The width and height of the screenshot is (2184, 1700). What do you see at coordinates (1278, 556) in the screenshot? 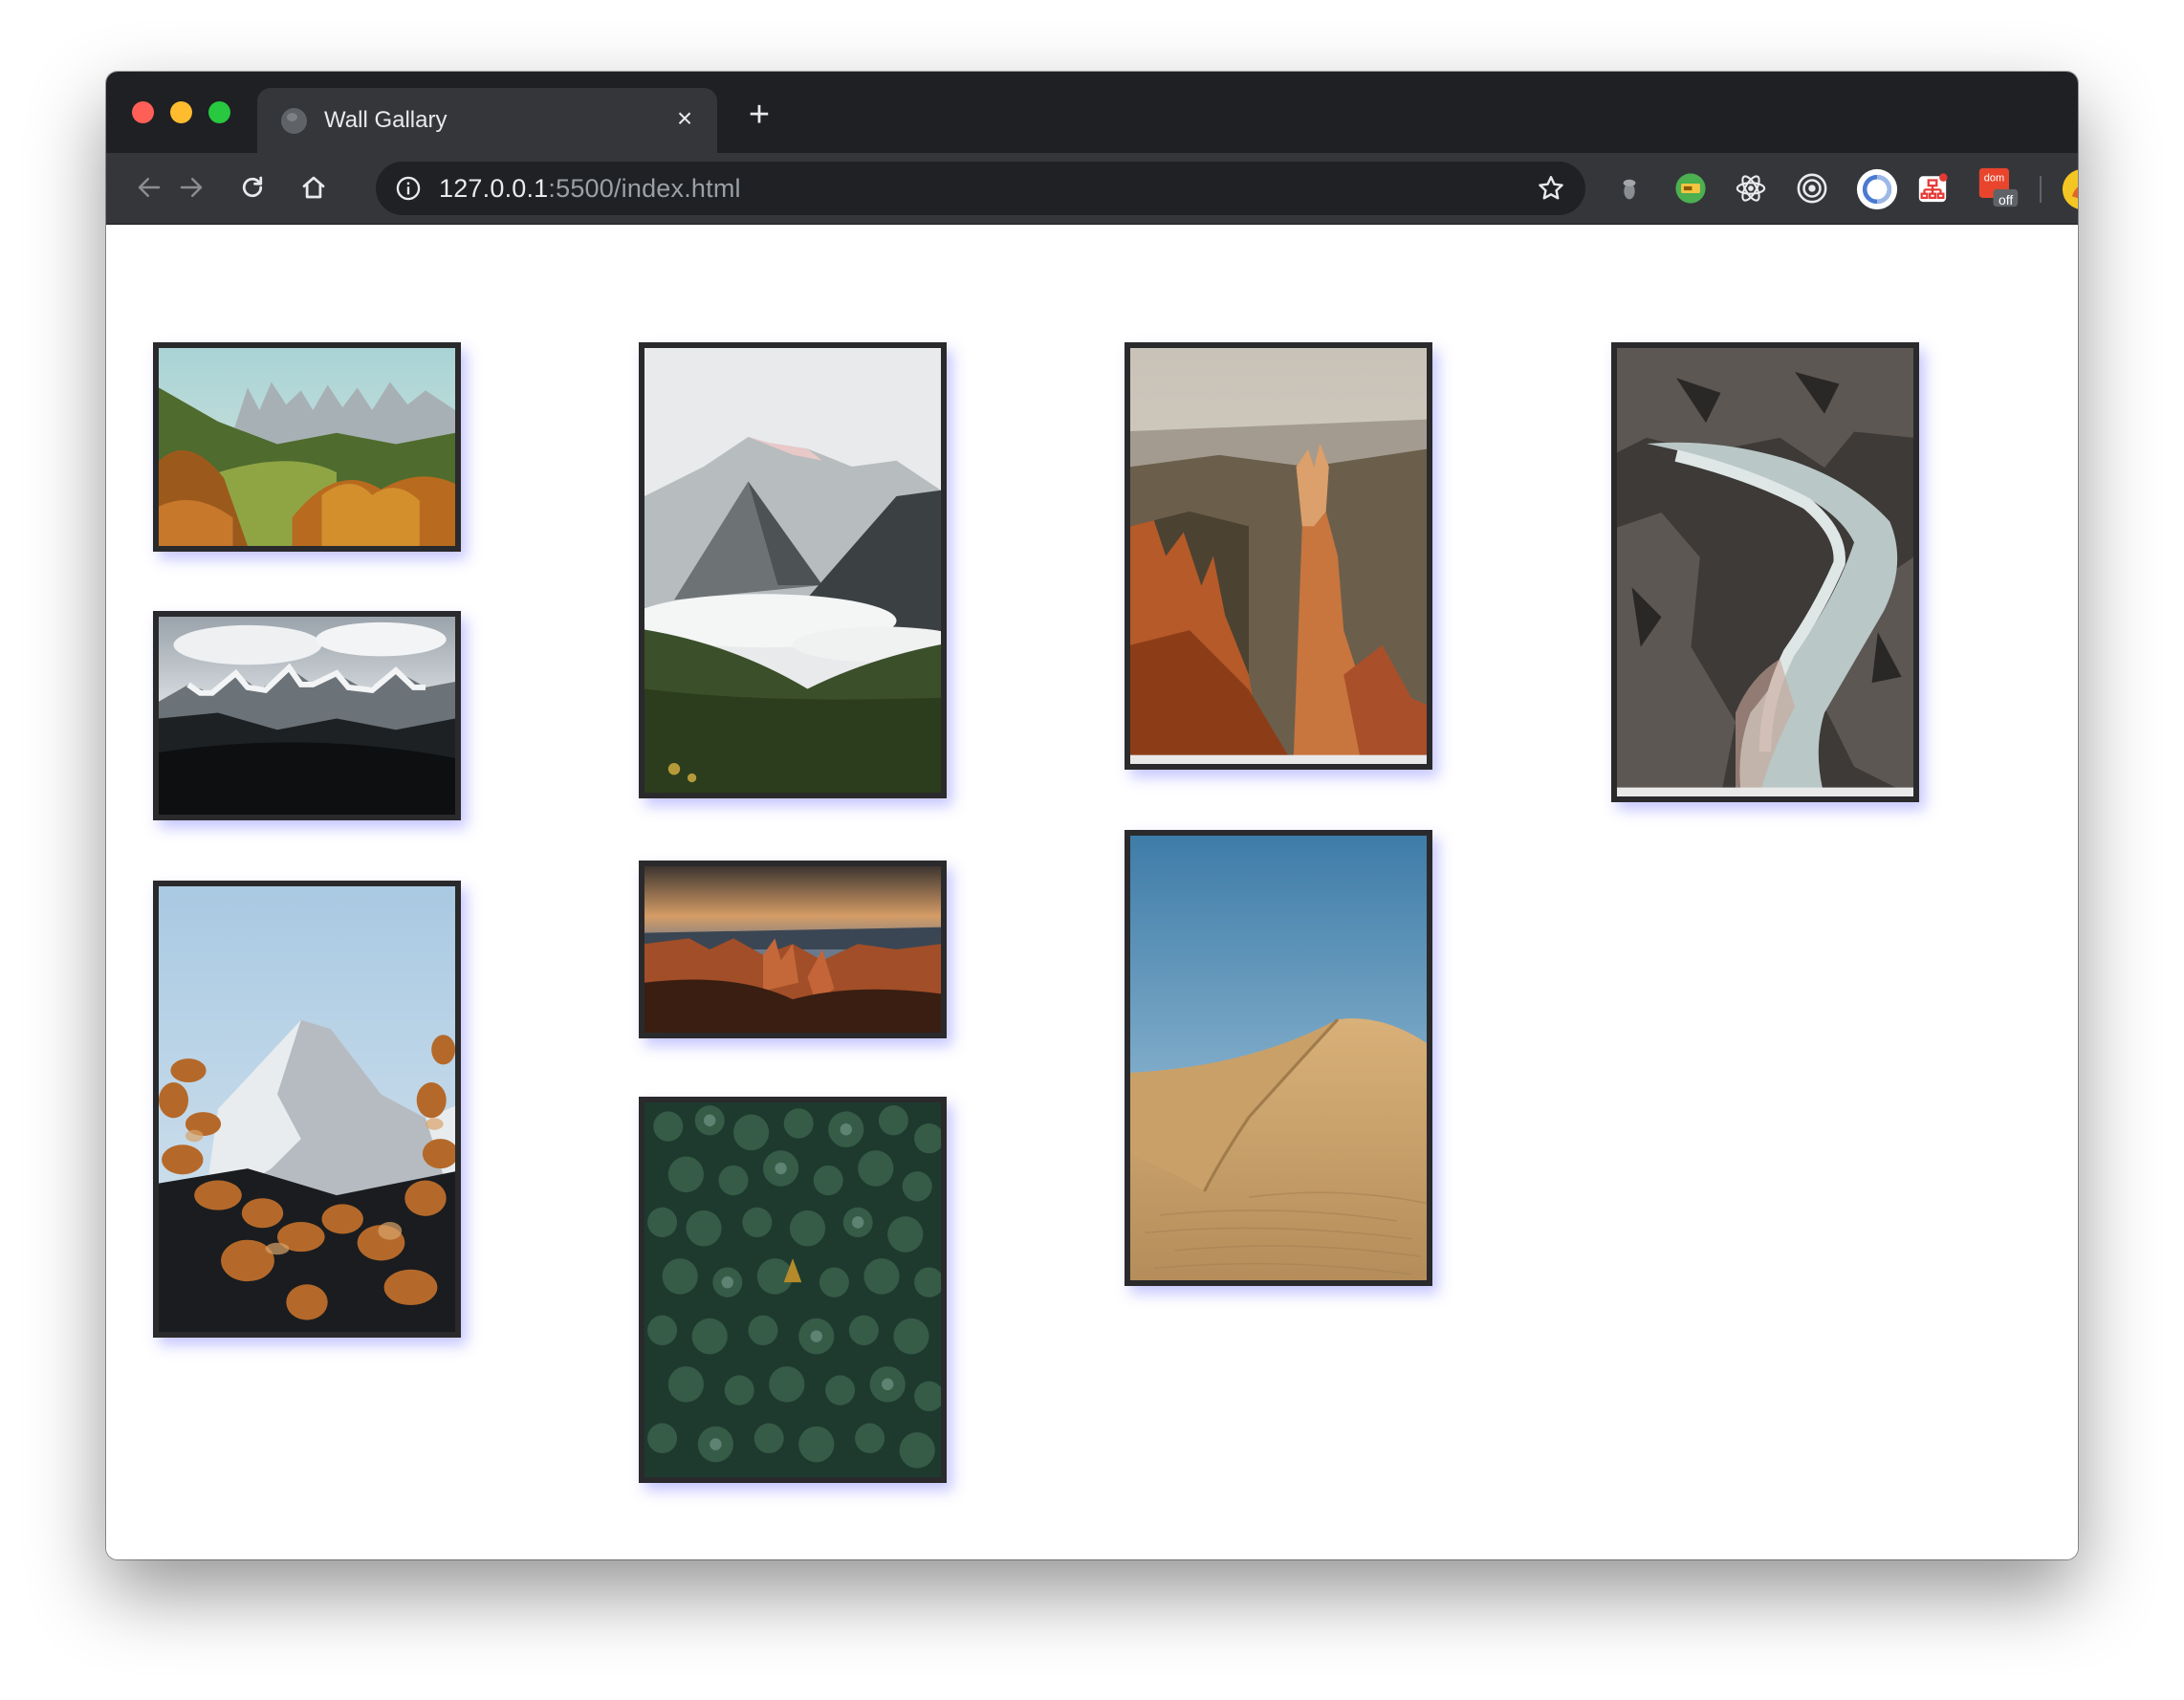
I see `photo-canyon-spire` at bounding box center [1278, 556].